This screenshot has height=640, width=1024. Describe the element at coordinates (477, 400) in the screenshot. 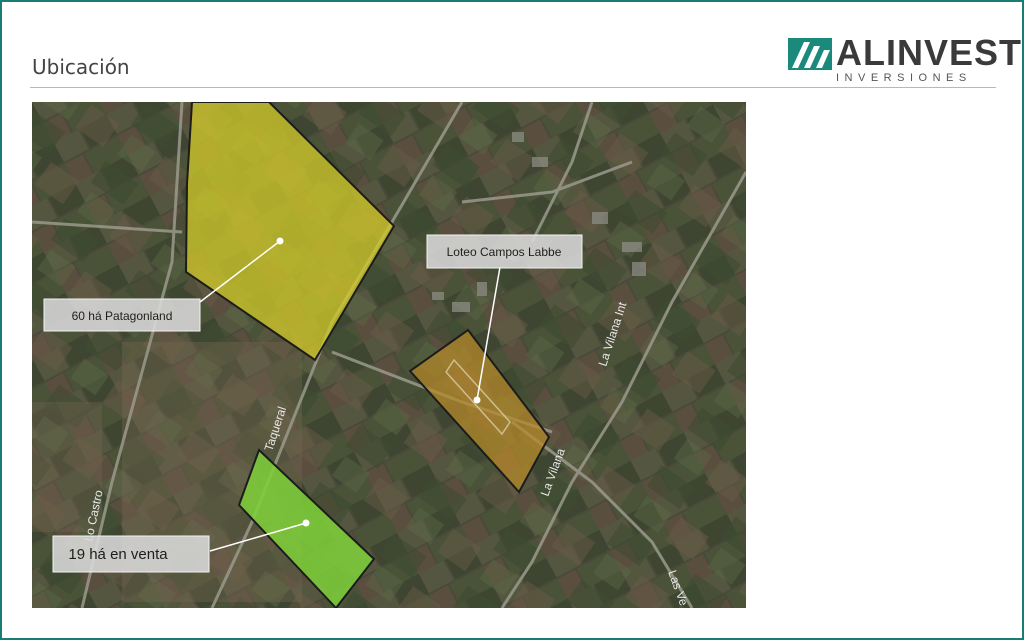

I see `callout-dot-campos-labbe` at that location.